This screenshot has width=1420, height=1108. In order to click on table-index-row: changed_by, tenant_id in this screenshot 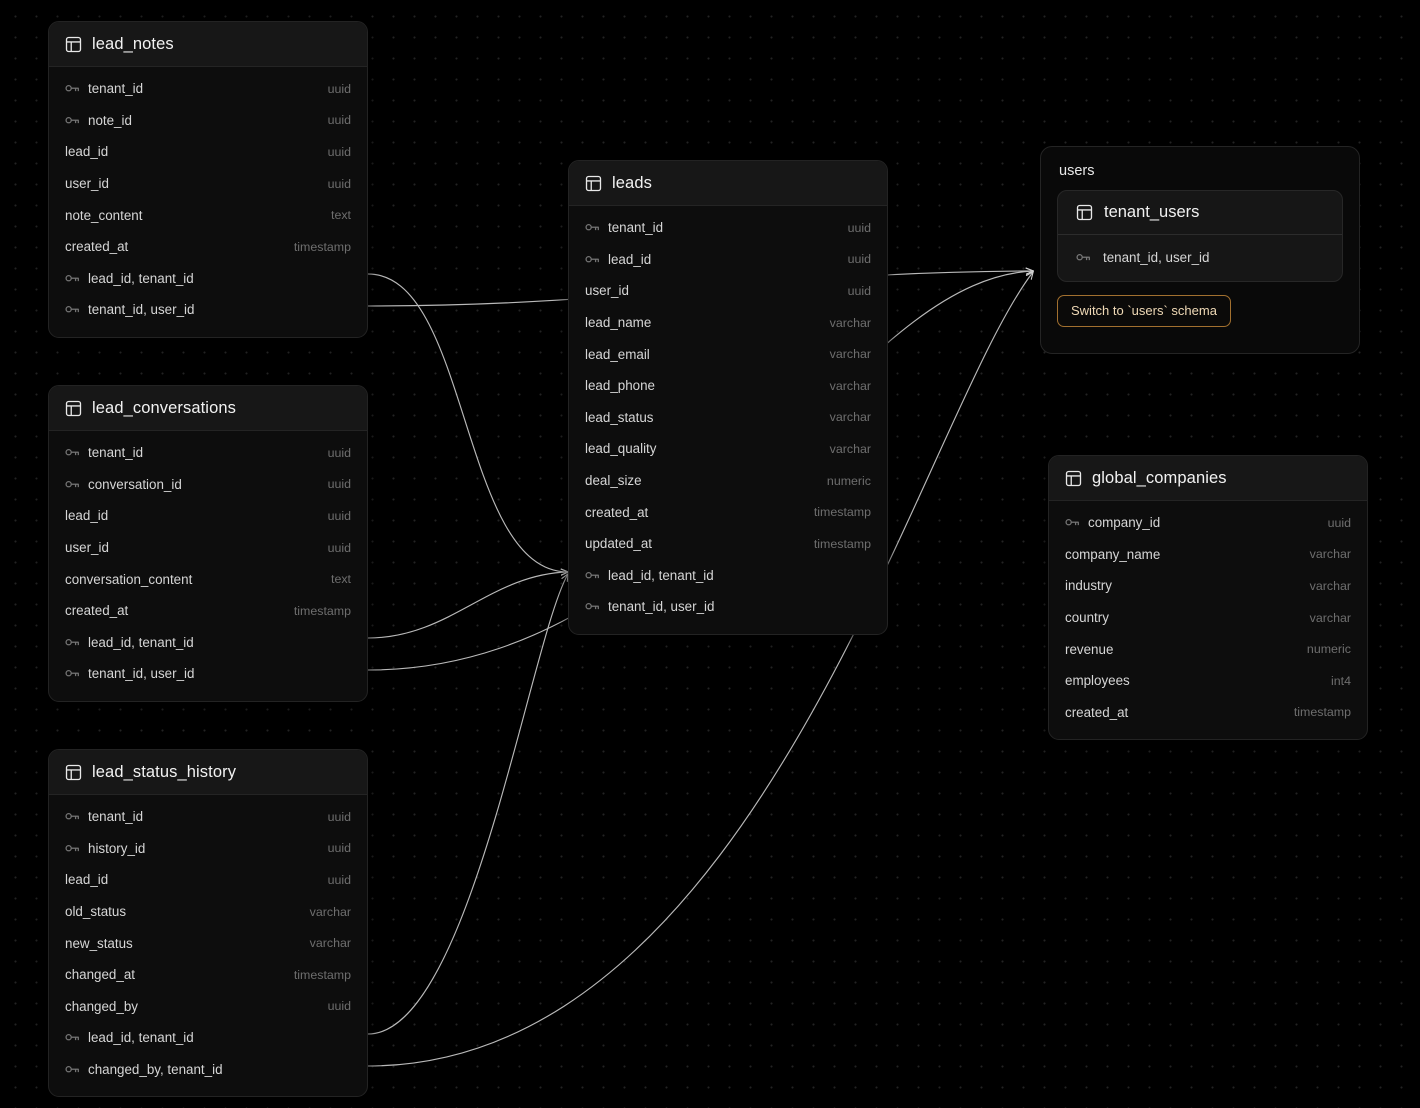, I will do `click(208, 1070)`.